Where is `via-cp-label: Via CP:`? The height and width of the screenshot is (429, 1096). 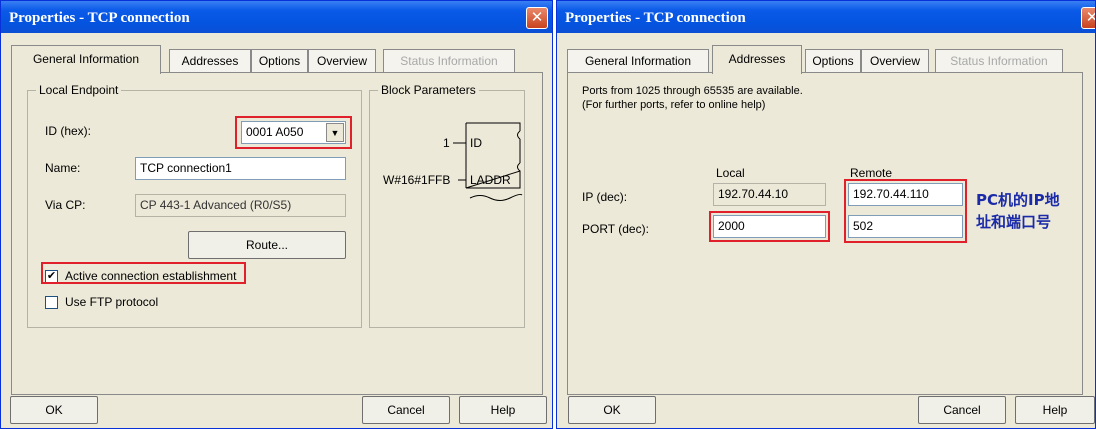 via-cp-label: Via CP: is located at coordinates (65, 205).